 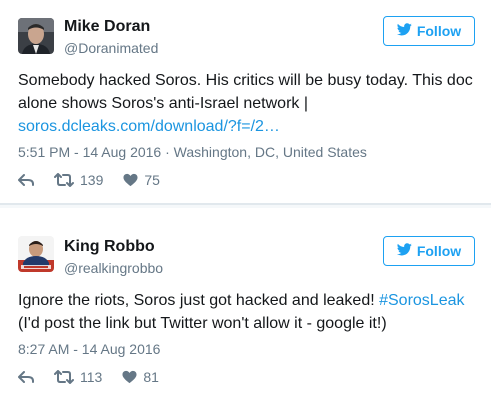 I want to click on display-name: Mike Doran, so click(x=107, y=27).